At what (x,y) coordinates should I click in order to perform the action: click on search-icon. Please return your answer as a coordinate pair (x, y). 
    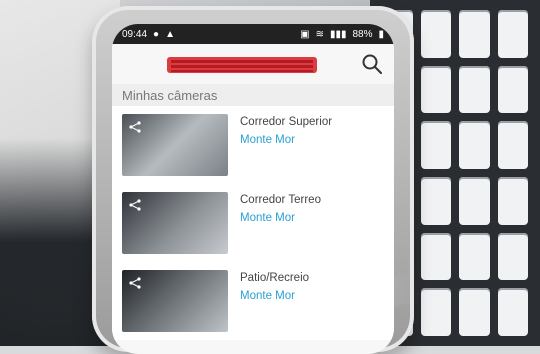
    Looking at the image, I should click on (372, 64).